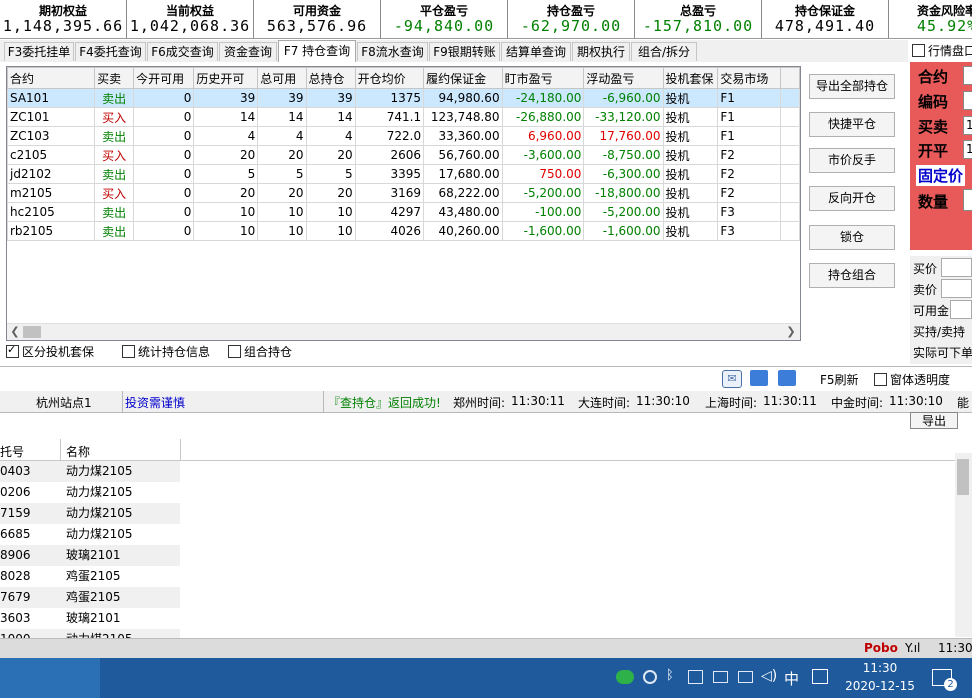 This screenshot has height=698, width=972. I want to click on tab-pending-orders: F3委托挂单, so click(39, 51).